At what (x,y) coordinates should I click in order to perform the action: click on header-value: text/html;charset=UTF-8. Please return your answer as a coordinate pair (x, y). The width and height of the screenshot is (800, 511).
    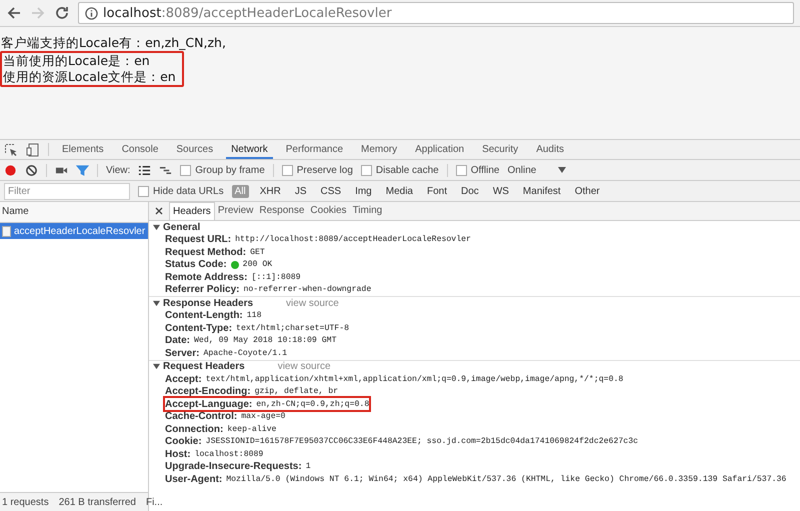
    Looking at the image, I should click on (293, 328).